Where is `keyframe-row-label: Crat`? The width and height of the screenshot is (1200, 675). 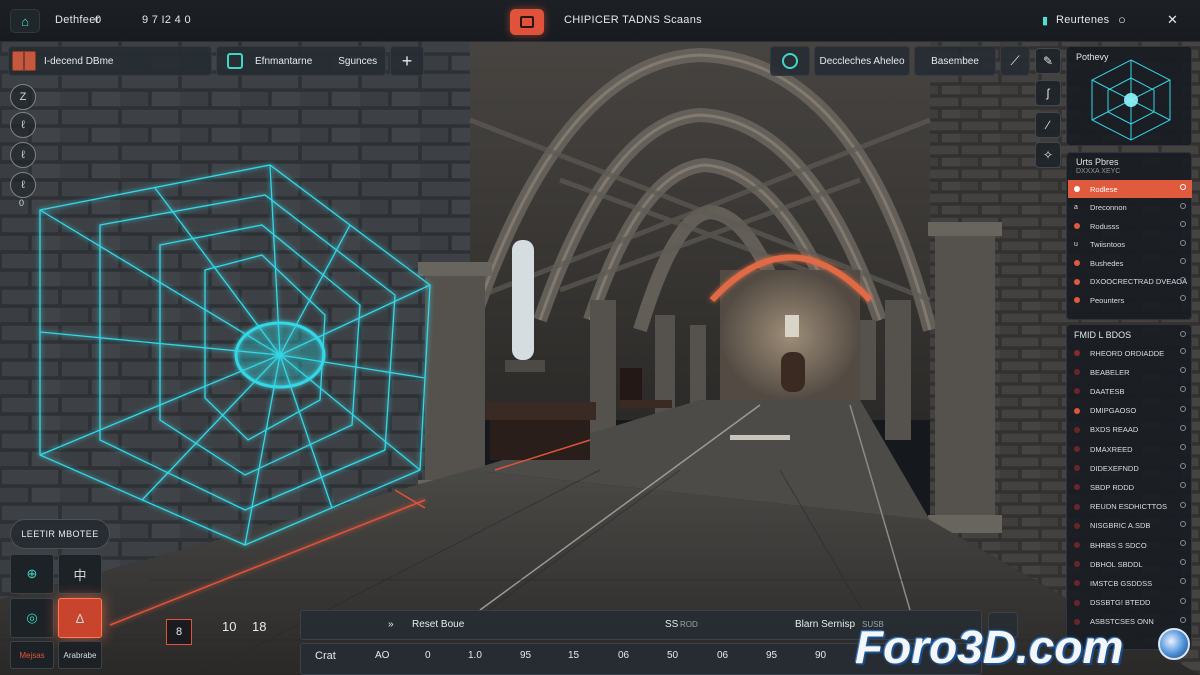 keyframe-row-label: Crat is located at coordinates (325, 656).